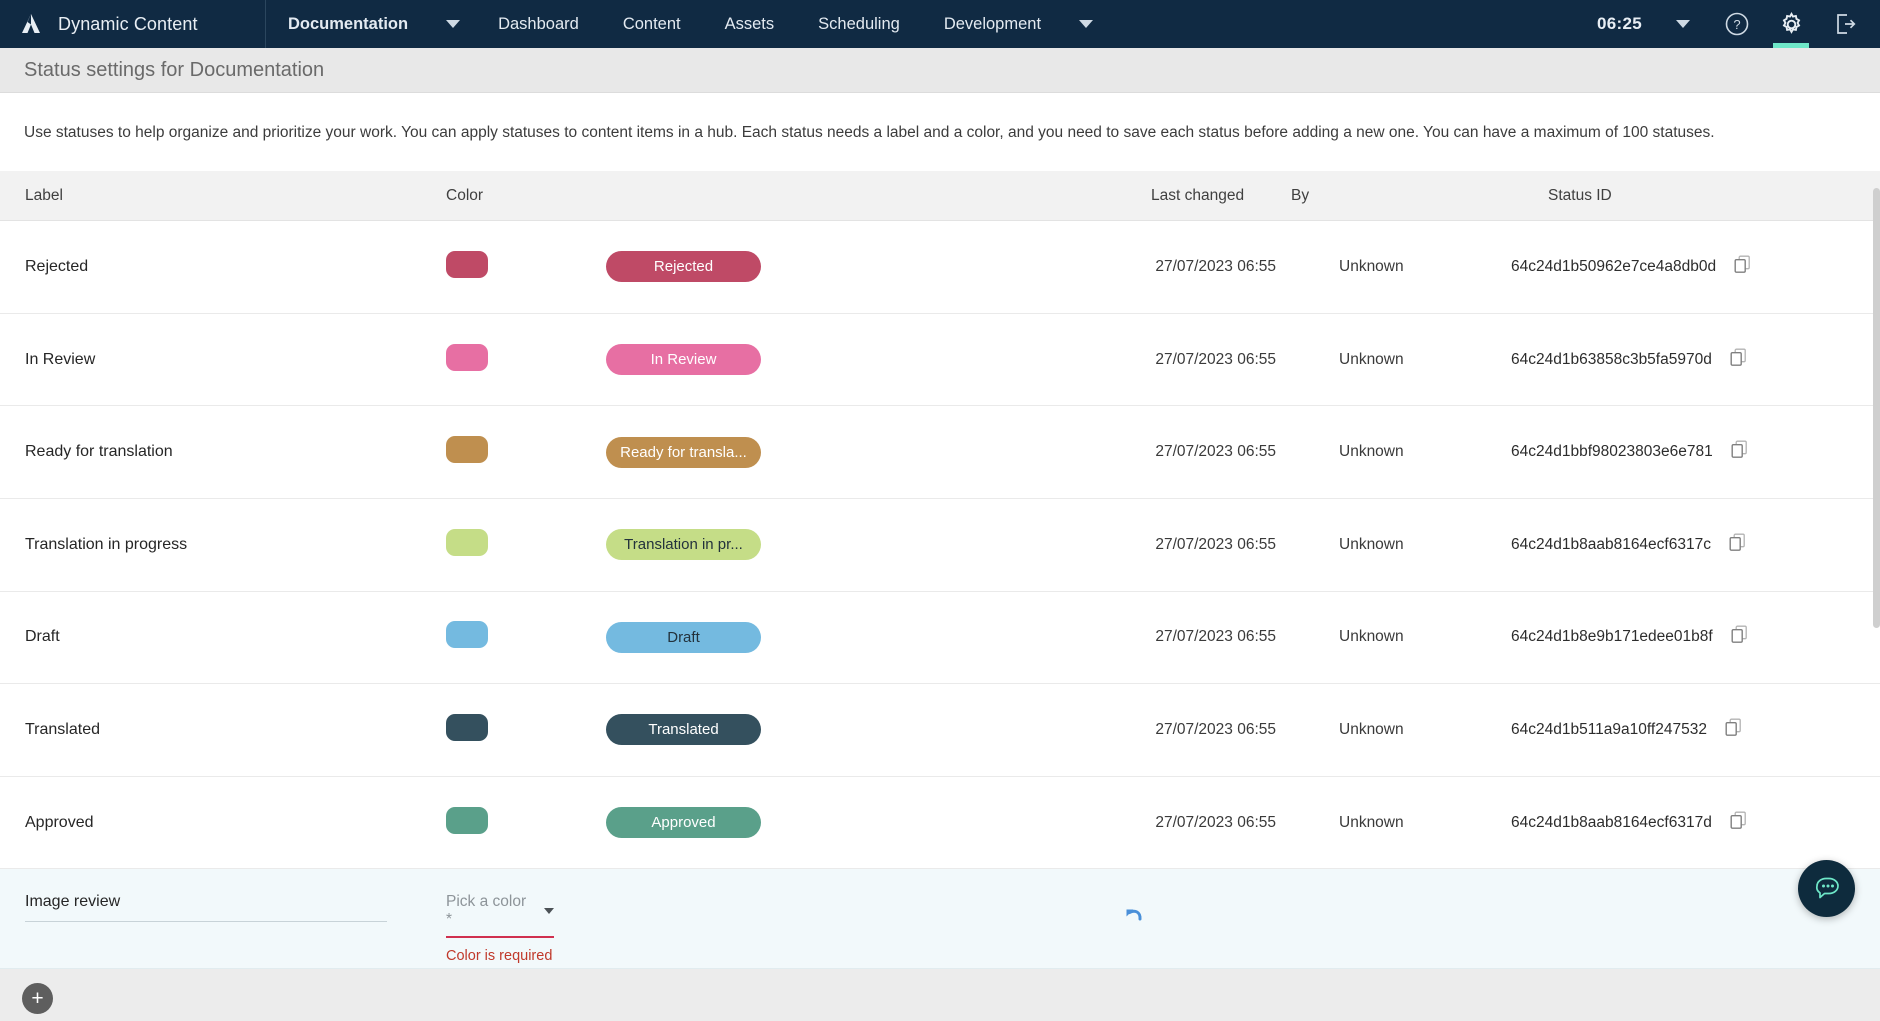  Describe the element at coordinates (1619, 23) in the screenshot. I see `clock-display: 06:25` at that location.